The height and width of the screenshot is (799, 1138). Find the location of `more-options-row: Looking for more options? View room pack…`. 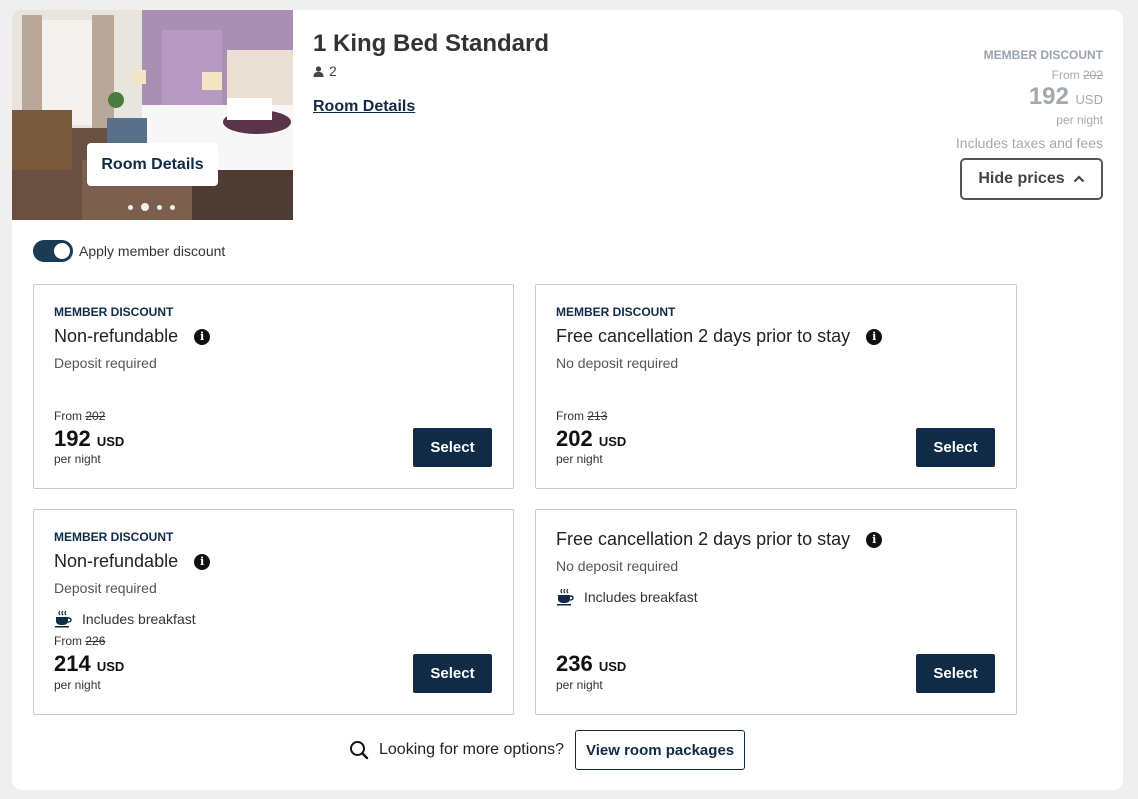

more-options-row: Looking for more options? View room pack… is located at coordinates (547, 750).